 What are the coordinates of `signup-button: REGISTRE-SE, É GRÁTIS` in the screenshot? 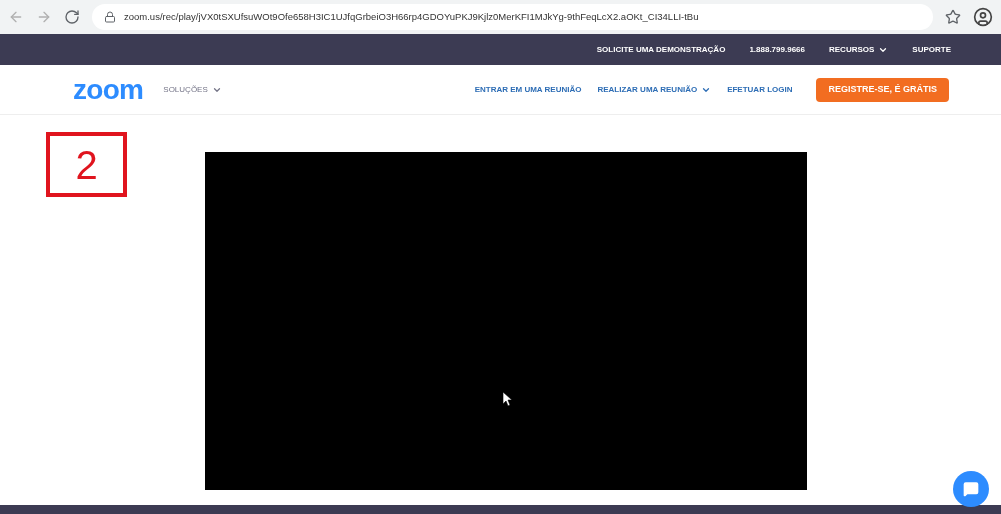 It's located at (882, 89).